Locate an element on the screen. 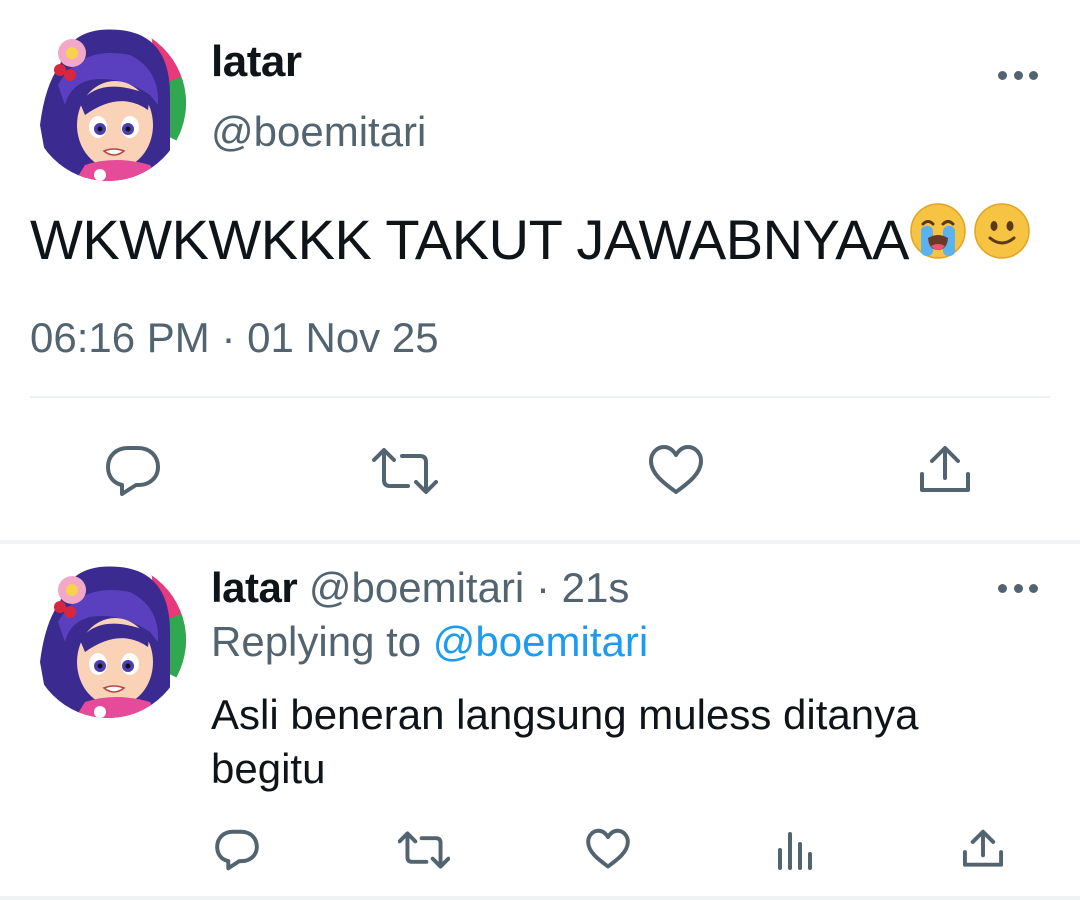 This screenshot has width=1080, height=900. tweet-timestamp: 06:16 PM · 01 Nov 25 is located at coordinates (234, 338).